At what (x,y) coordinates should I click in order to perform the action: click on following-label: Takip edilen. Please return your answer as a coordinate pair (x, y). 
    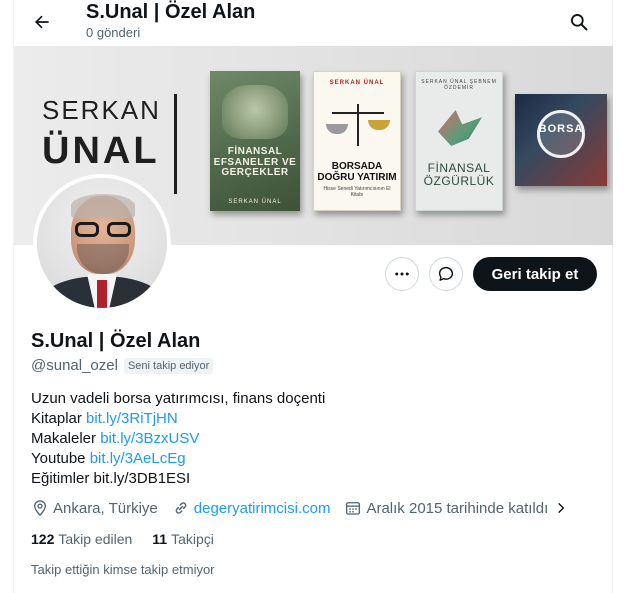
    Looking at the image, I should click on (95, 539).